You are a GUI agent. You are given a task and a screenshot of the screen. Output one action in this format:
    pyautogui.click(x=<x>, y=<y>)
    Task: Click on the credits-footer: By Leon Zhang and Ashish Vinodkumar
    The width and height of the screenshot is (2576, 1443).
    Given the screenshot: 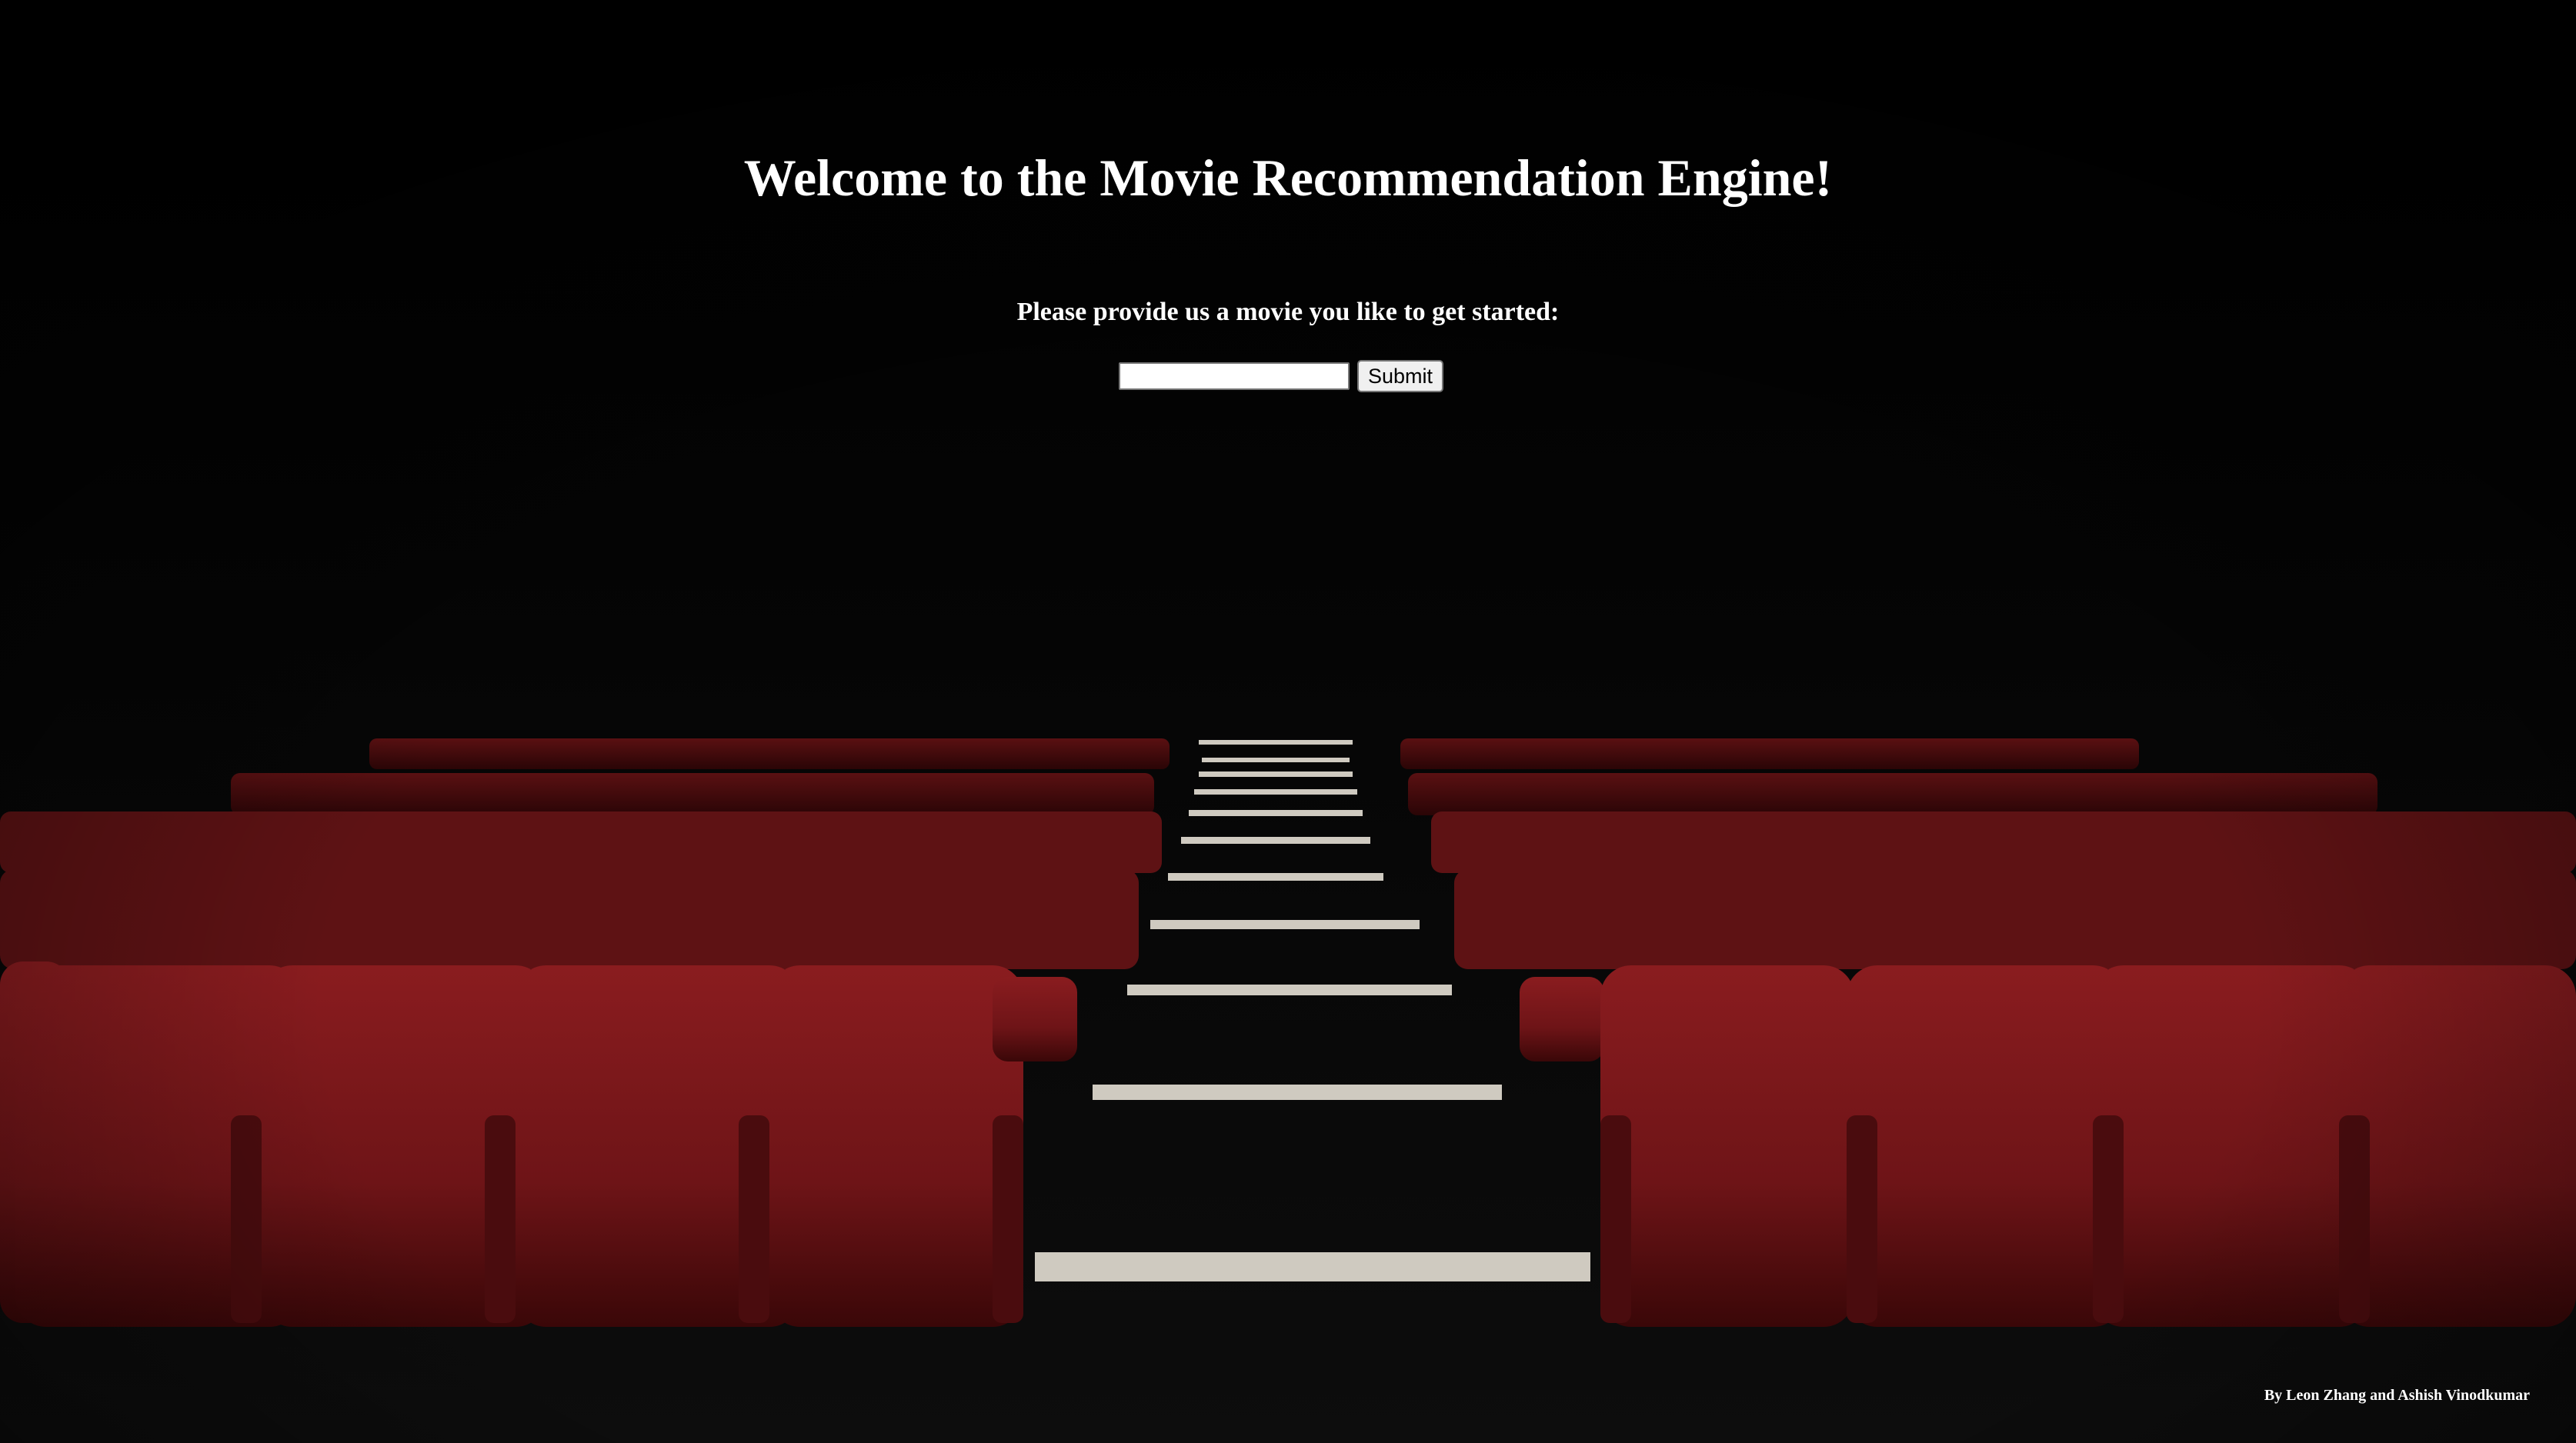 What is the action you would take?
    pyautogui.click(x=2397, y=1395)
    